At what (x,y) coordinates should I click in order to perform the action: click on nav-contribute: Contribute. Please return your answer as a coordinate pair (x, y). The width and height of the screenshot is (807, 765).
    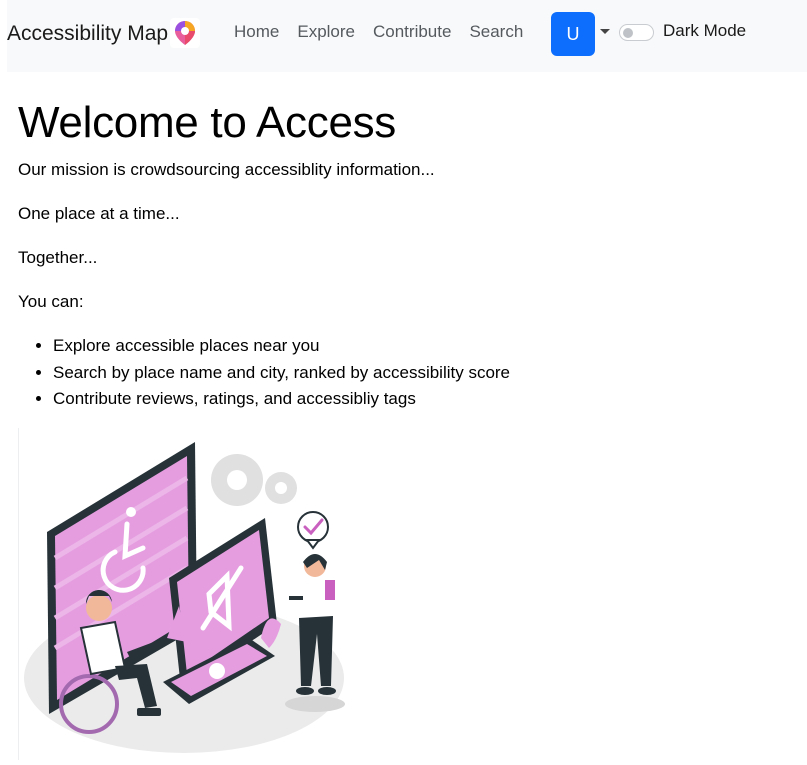
    Looking at the image, I should click on (412, 32).